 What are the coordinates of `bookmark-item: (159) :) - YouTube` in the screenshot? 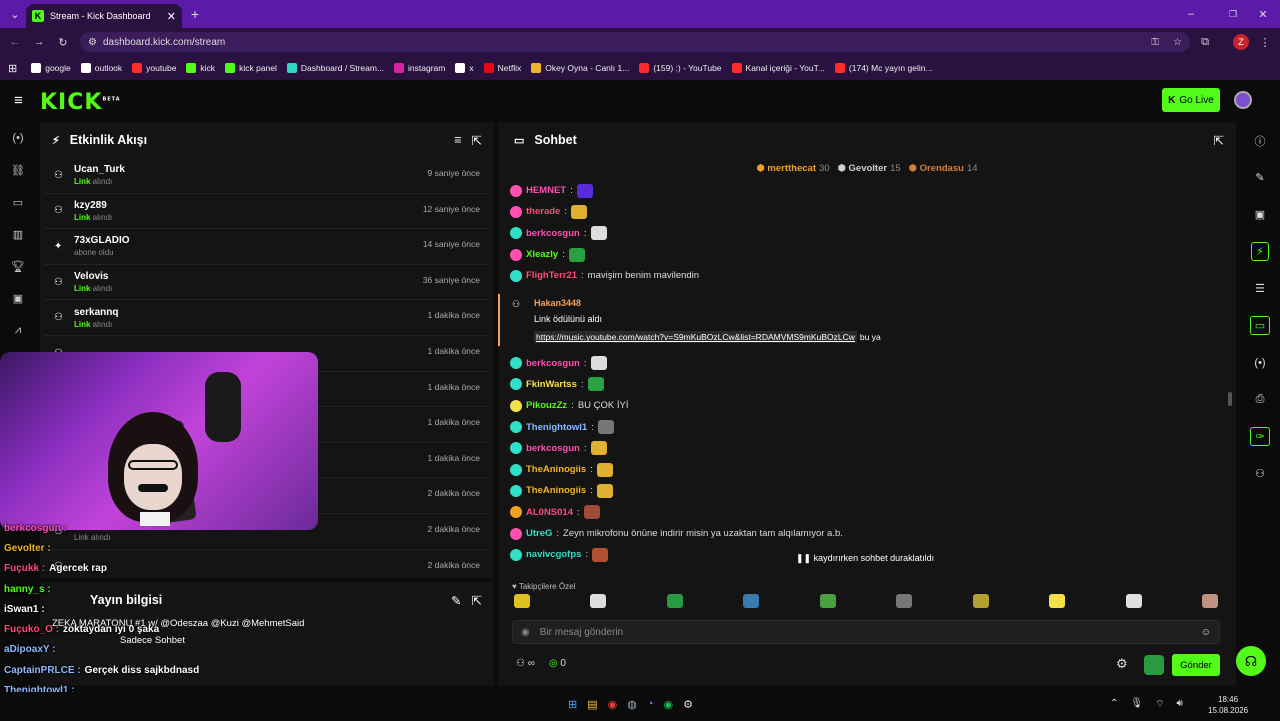 It's located at (680, 68).